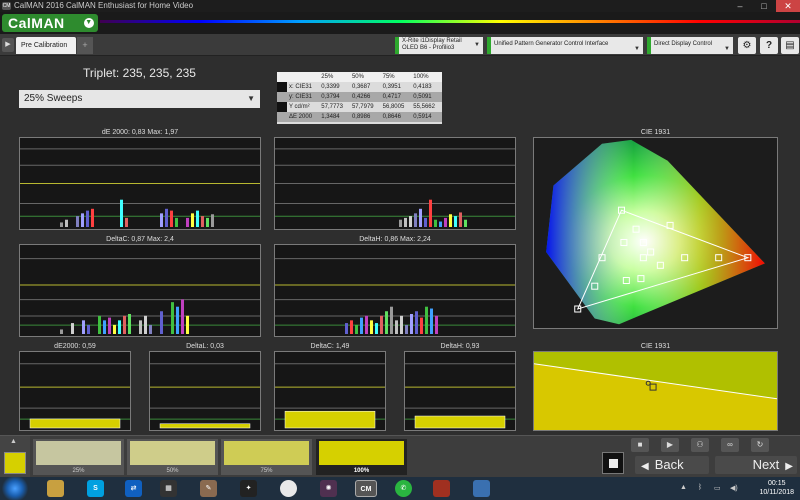 Image resolution: width=800 pixels, height=500 pixels. What do you see at coordinates (655, 232) in the screenshot?
I see `cie-svg` at bounding box center [655, 232].